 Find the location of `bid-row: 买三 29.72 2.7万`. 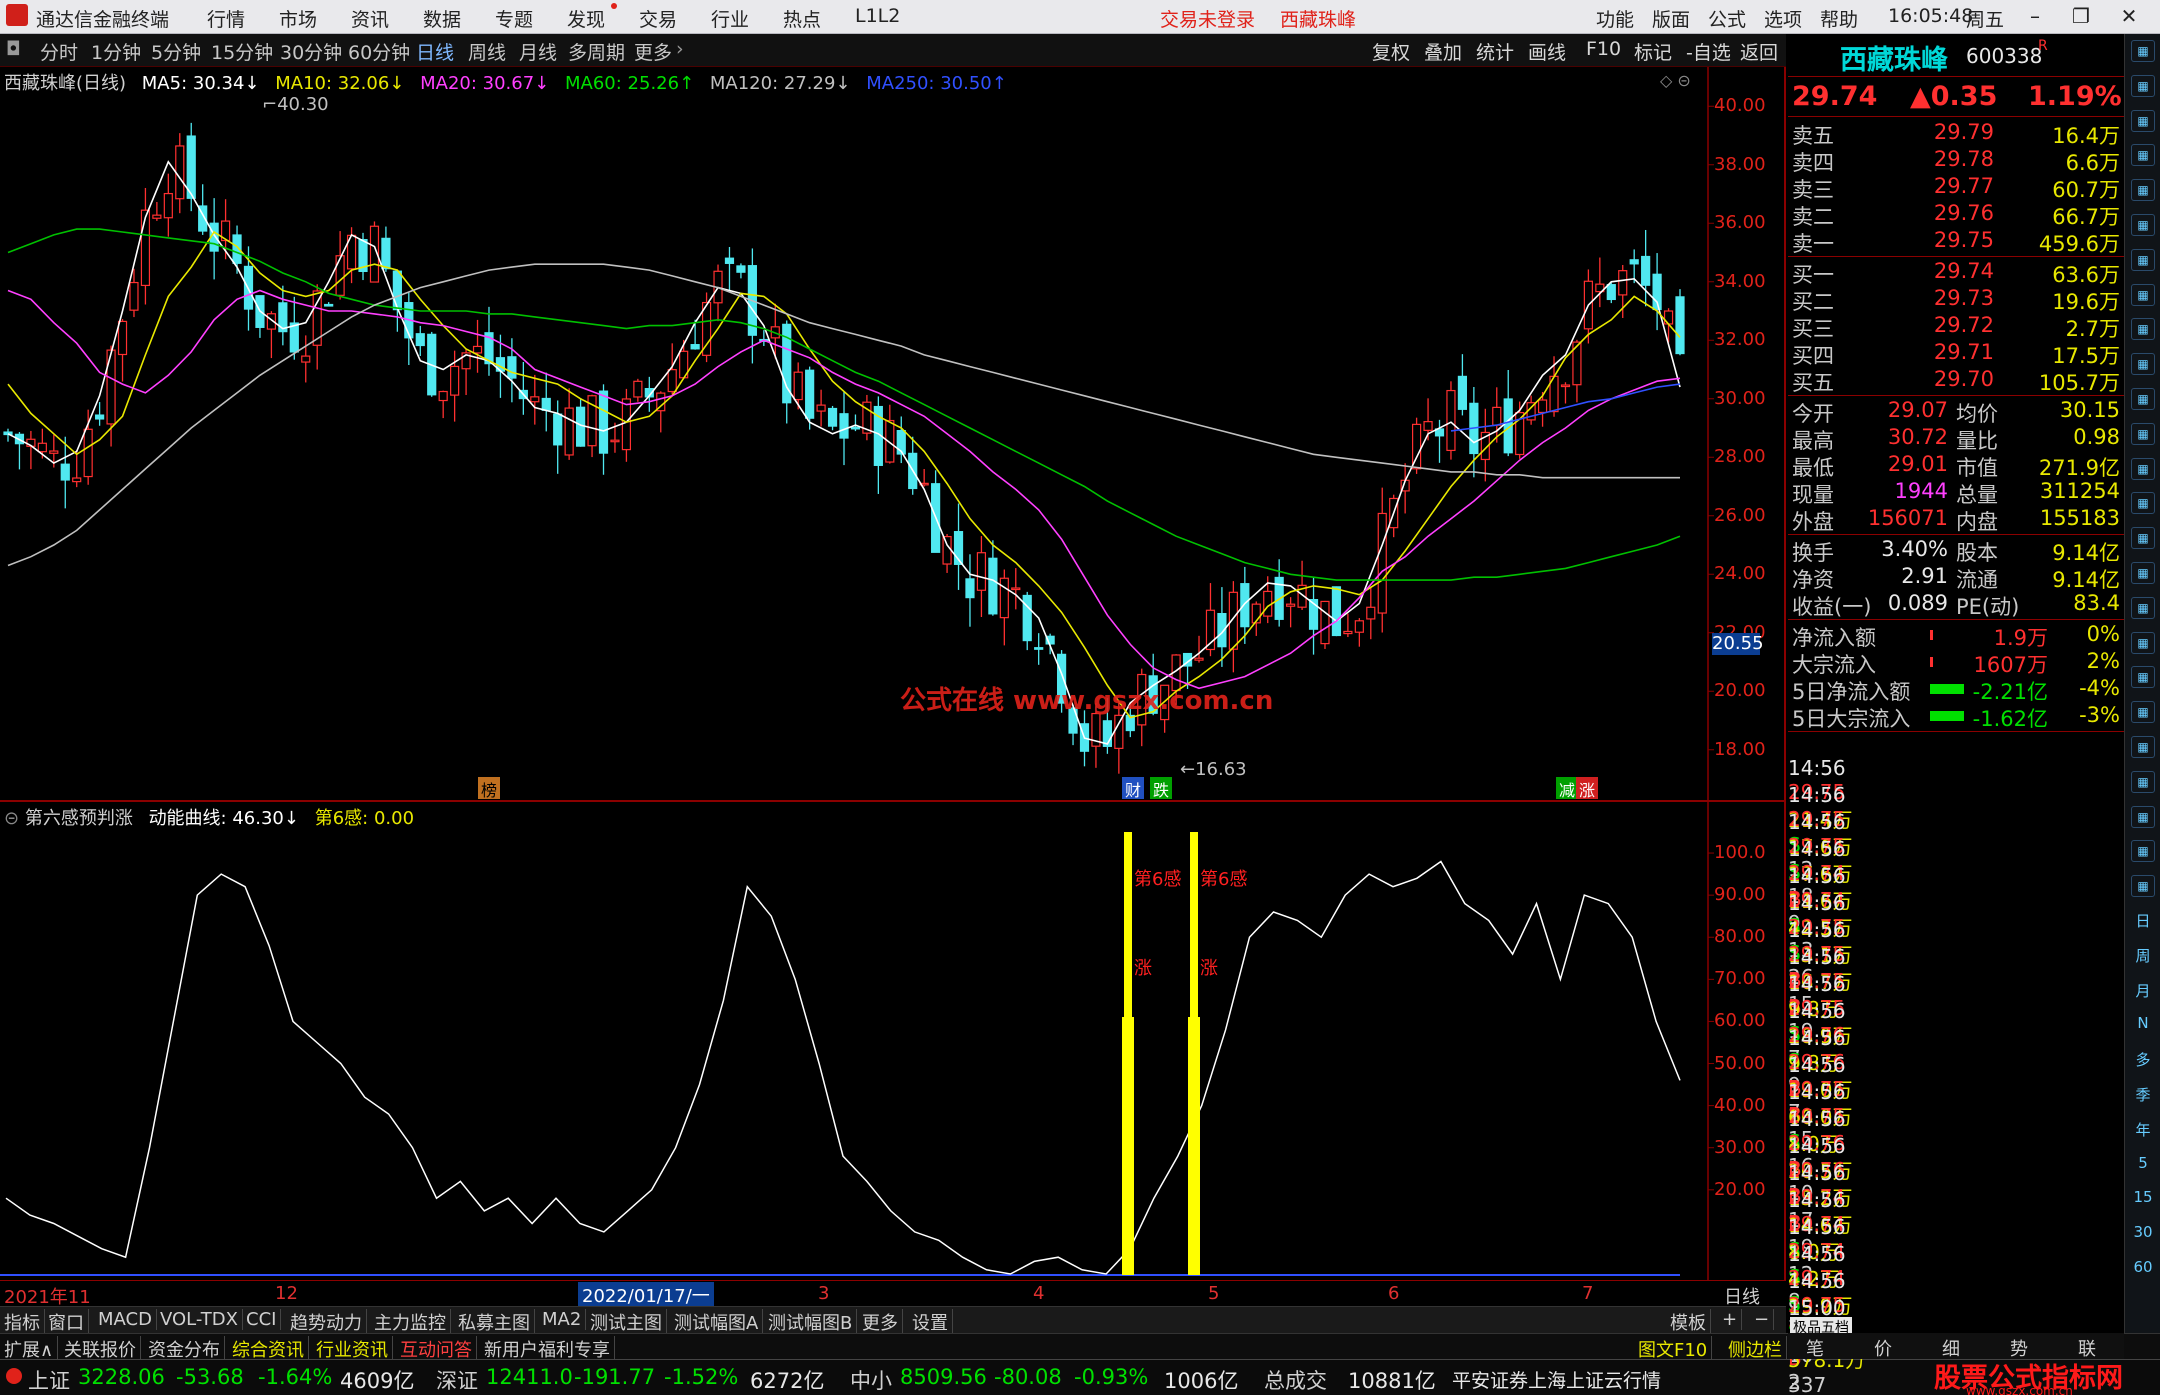

bid-row: 买三 29.72 2.7万 is located at coordinates (1956, 327).